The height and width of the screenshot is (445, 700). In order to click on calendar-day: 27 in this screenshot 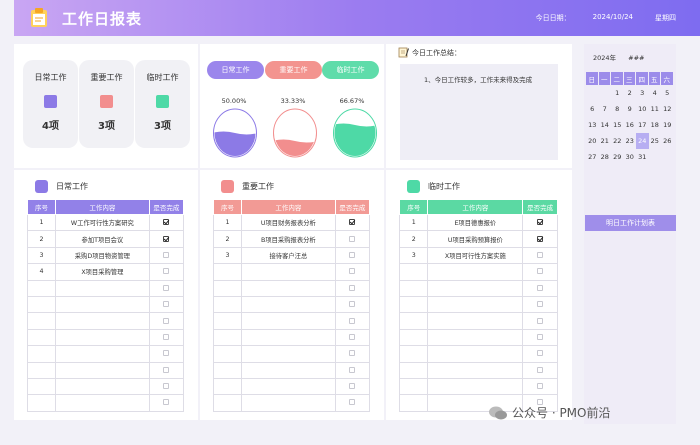, I will do `click(592, 157)`.